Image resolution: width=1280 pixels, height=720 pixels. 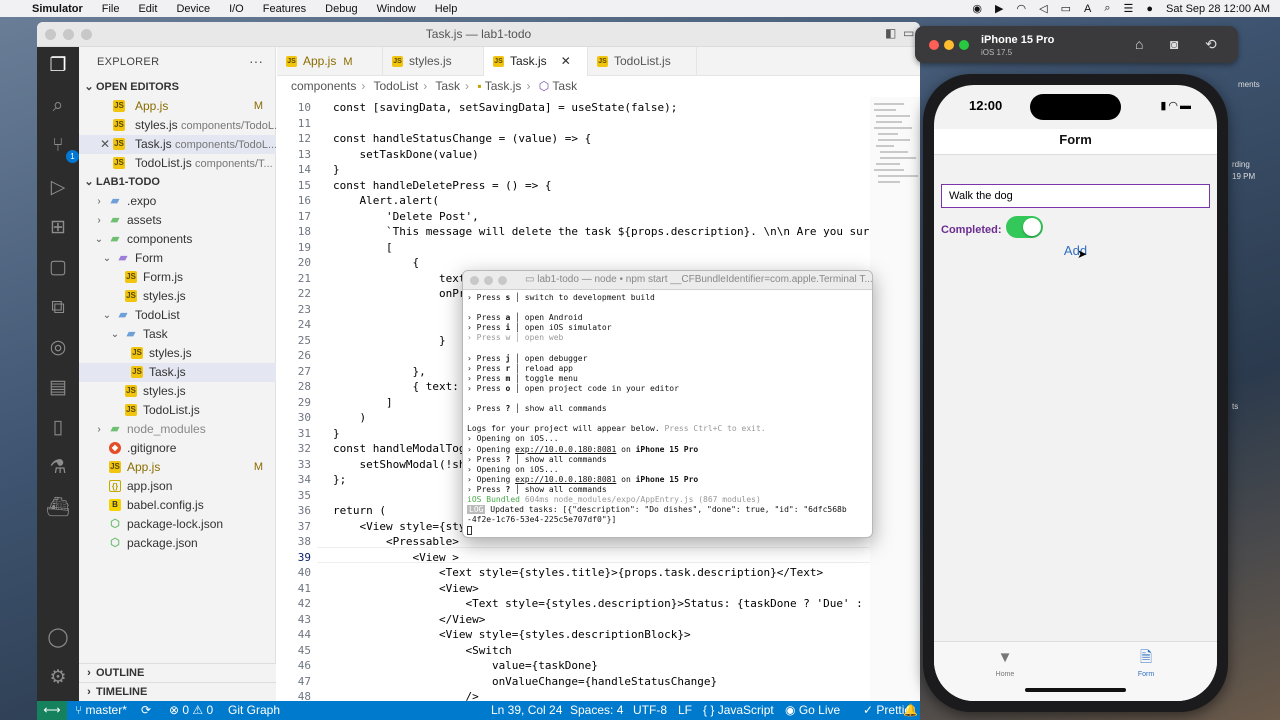 What do you see at coordinates (58, 508) in the screenshot?
I see `docker-icon: ⛴` at bounding box center [58, 508].